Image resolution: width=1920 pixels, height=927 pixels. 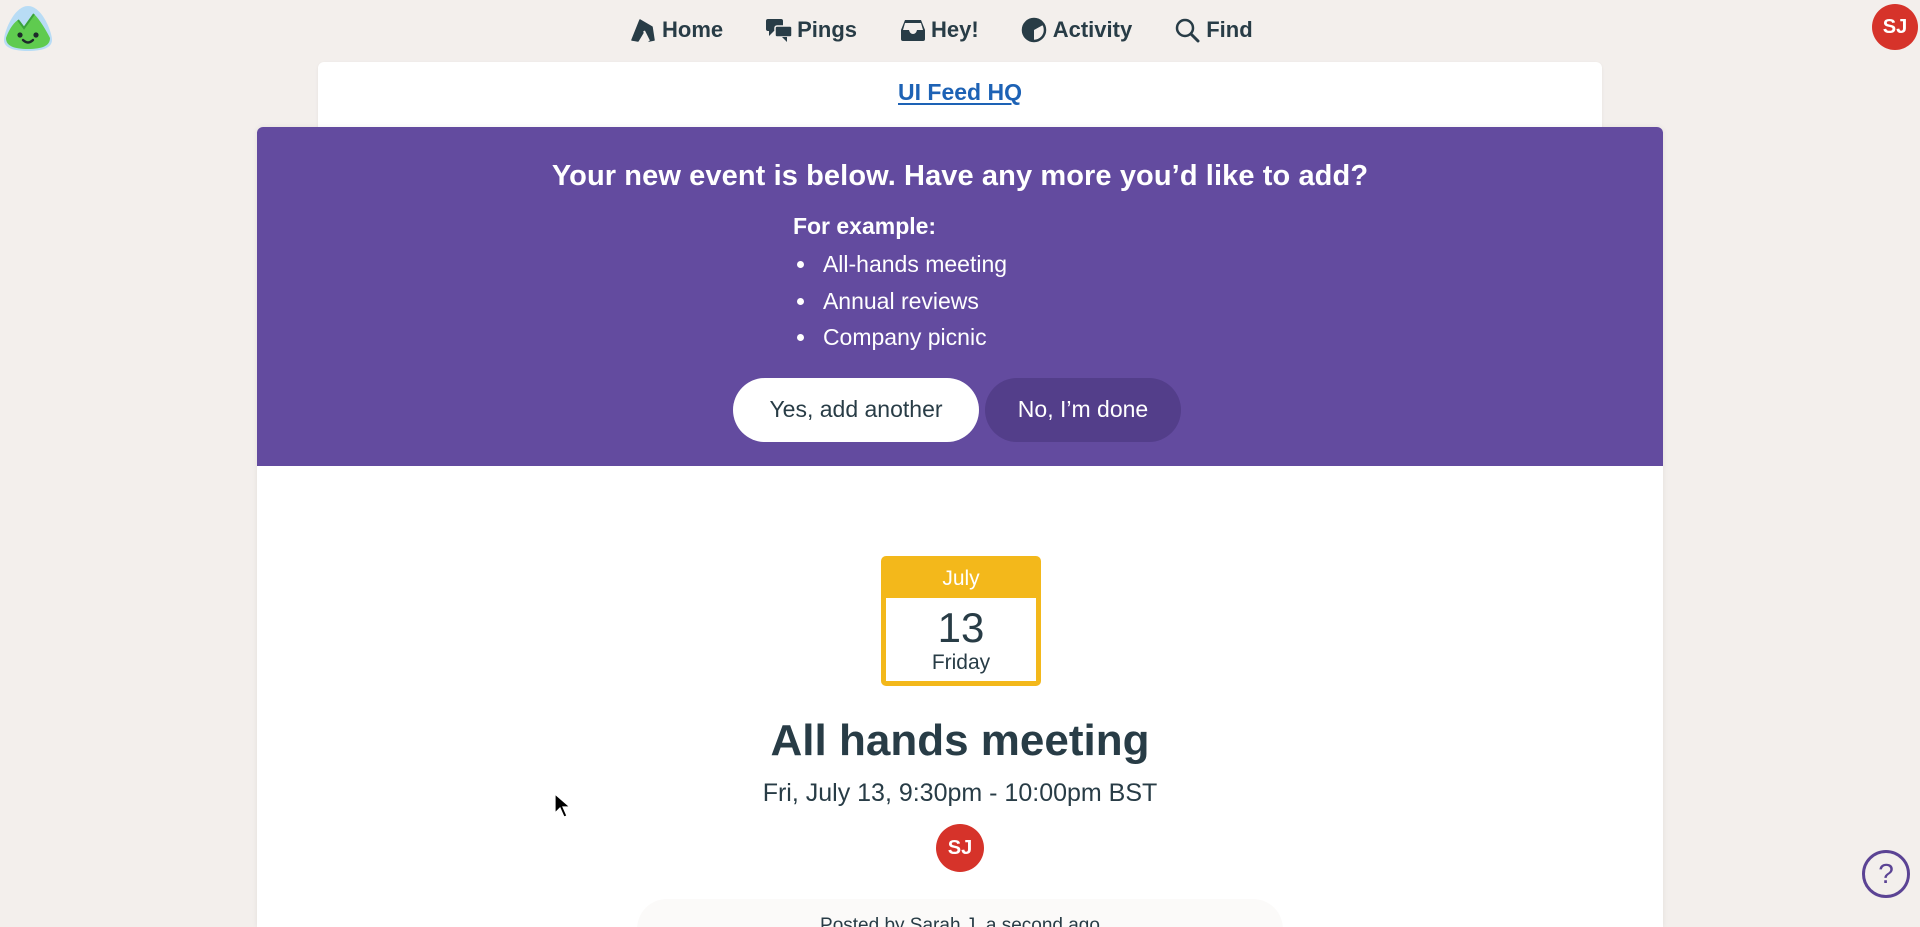 I want to click on add-another-button: Yes, add another, so click(x=856, y=410).